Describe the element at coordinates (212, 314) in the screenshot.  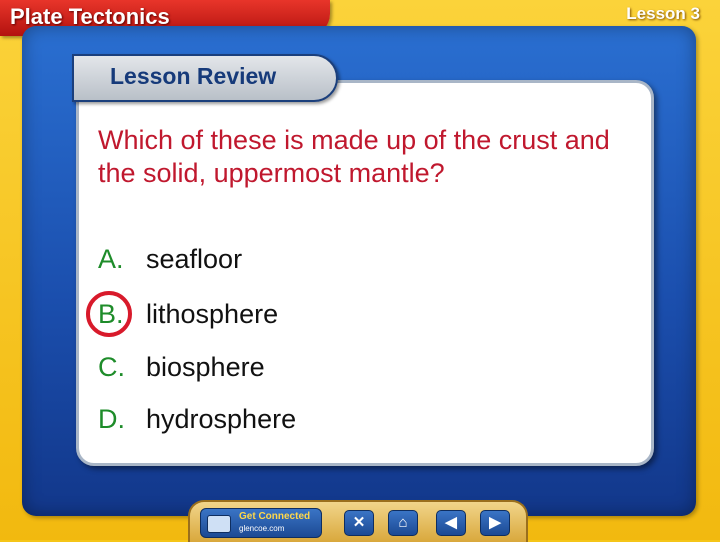
I see `answer-text: lithosphere` at that location.